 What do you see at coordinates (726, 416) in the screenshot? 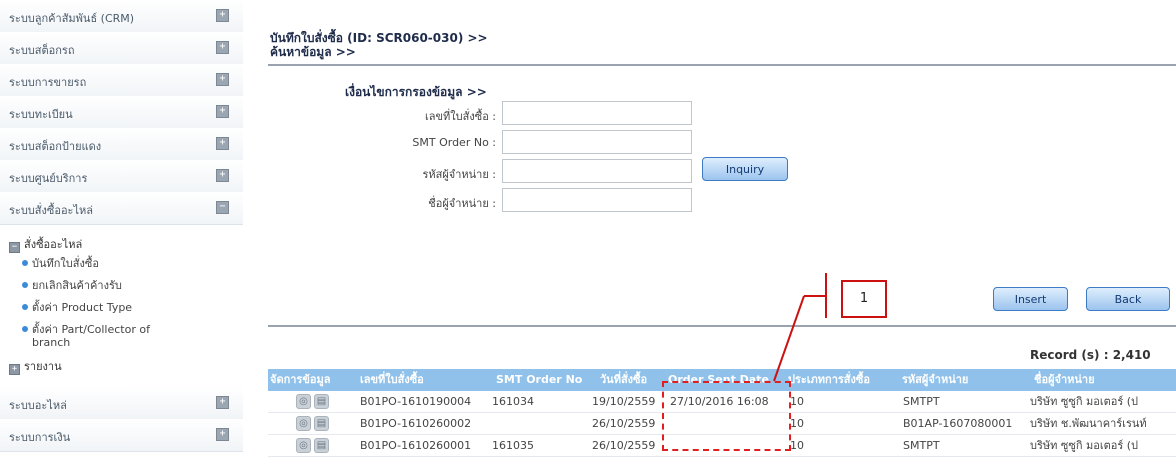
I see `annotation-highlight-box` at bounding box center [726, 416].